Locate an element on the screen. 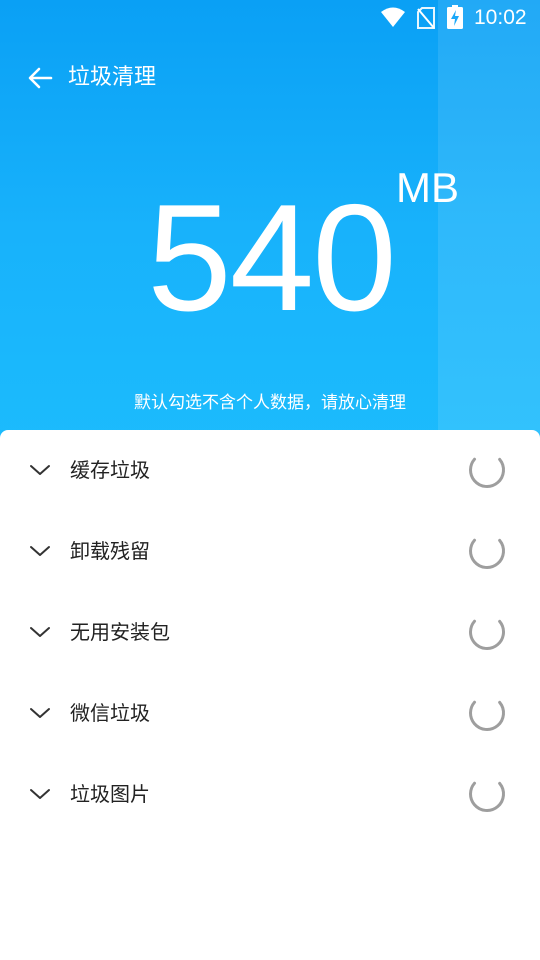 The width and height of the screenshot is (540, 960). wifi-icon is located at coordinates (393, 17).